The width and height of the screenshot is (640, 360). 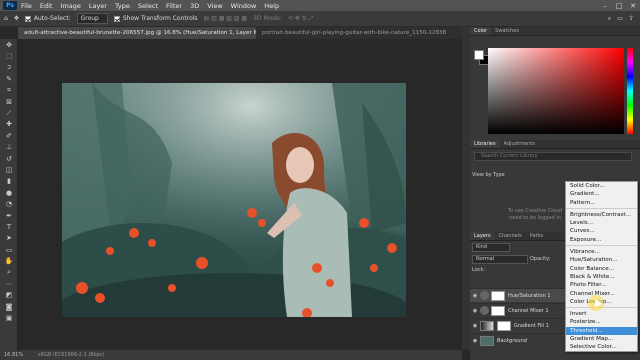 What do you see at coordinates (9, 272) in the screenshot?
I see `zoom-tool-icon: ⌕` at bounding box center [9, 272].